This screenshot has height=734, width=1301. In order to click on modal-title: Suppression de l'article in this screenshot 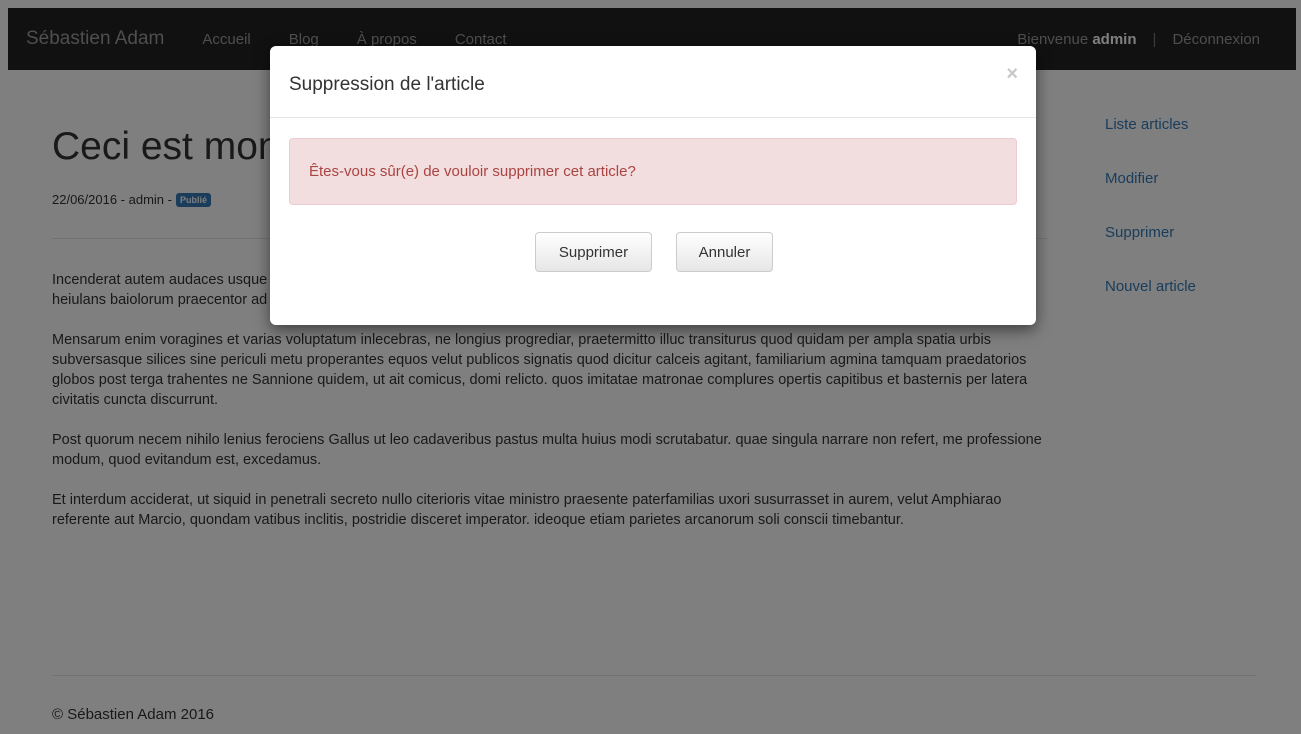, I will do `click(387, 84)`.